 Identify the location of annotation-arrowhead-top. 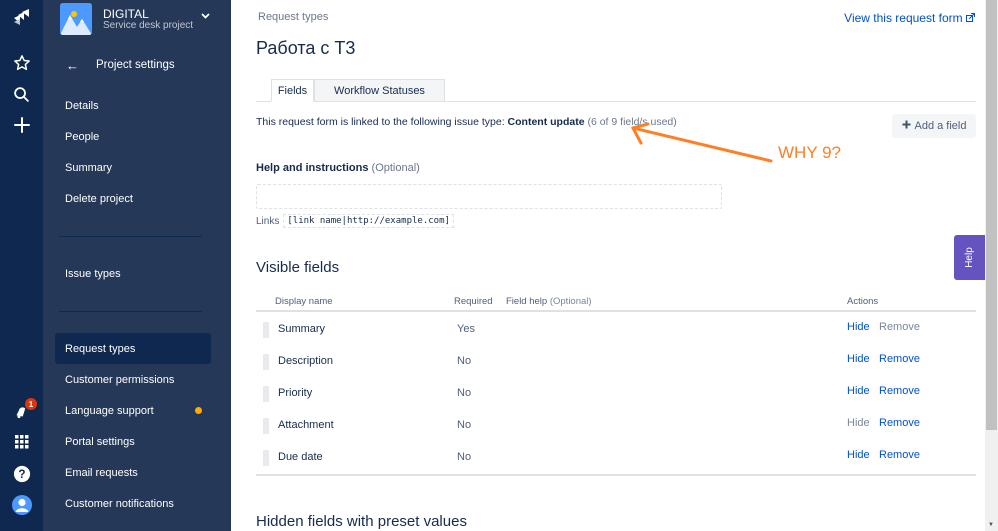
(640, 126).